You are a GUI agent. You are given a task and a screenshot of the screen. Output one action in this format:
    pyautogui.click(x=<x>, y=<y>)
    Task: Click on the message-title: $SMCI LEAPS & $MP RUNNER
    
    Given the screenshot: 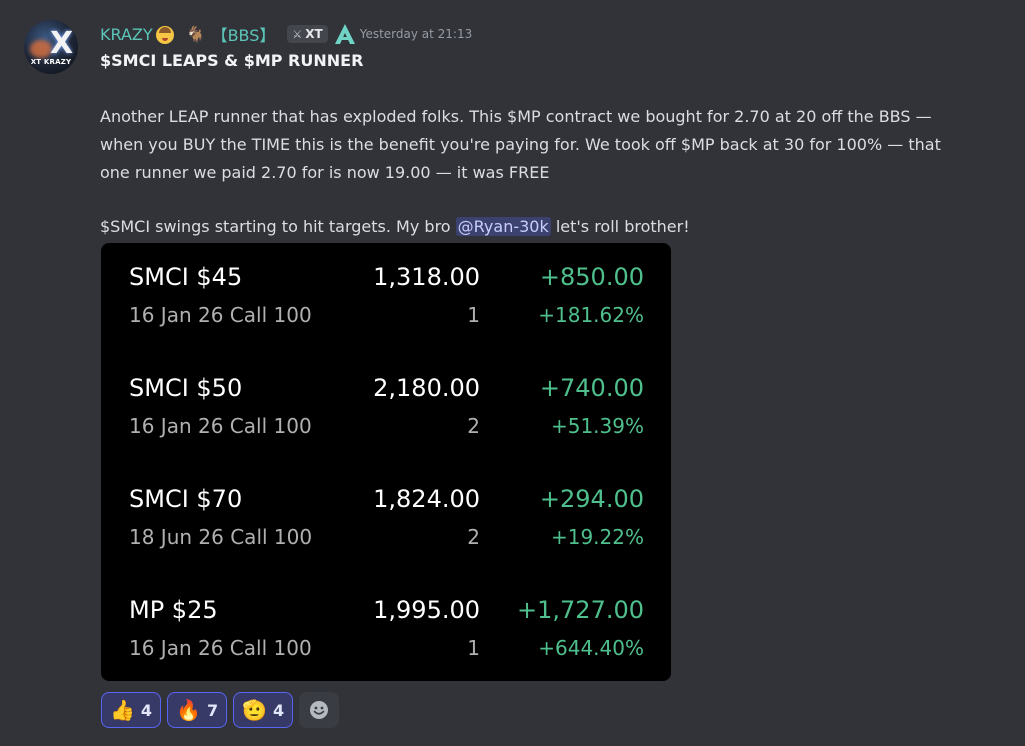 What is the action you would take?
    pyautogui.click(x=232, y=60)
    